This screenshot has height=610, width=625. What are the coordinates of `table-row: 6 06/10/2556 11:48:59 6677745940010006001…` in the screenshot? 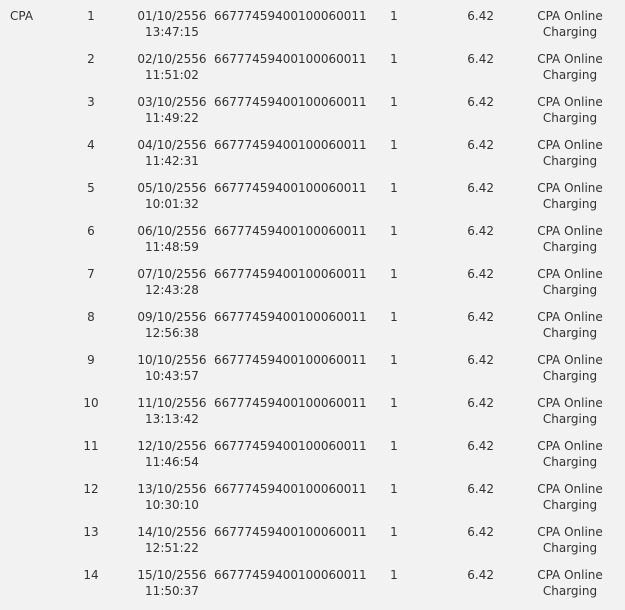 It's located at (312, 244).